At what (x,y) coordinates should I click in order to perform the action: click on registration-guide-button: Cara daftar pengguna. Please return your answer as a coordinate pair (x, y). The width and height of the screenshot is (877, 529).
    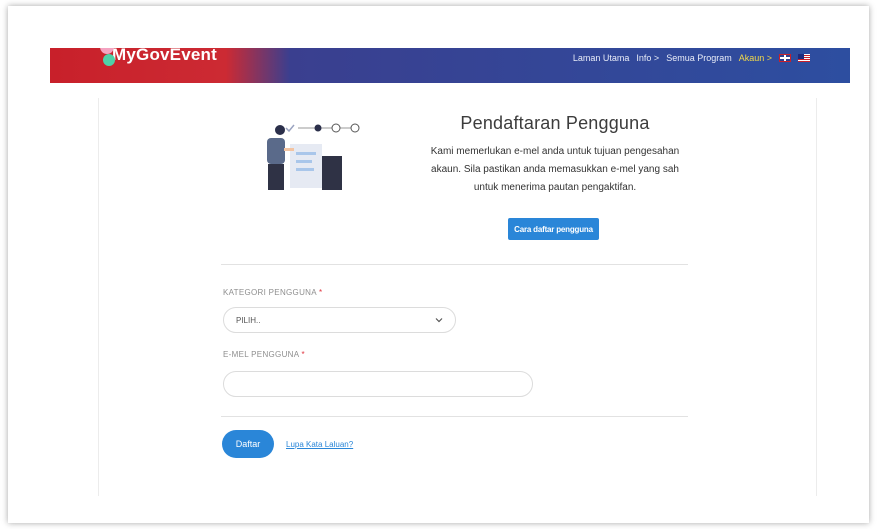
    Looking at the image, I should click on (553, 229).